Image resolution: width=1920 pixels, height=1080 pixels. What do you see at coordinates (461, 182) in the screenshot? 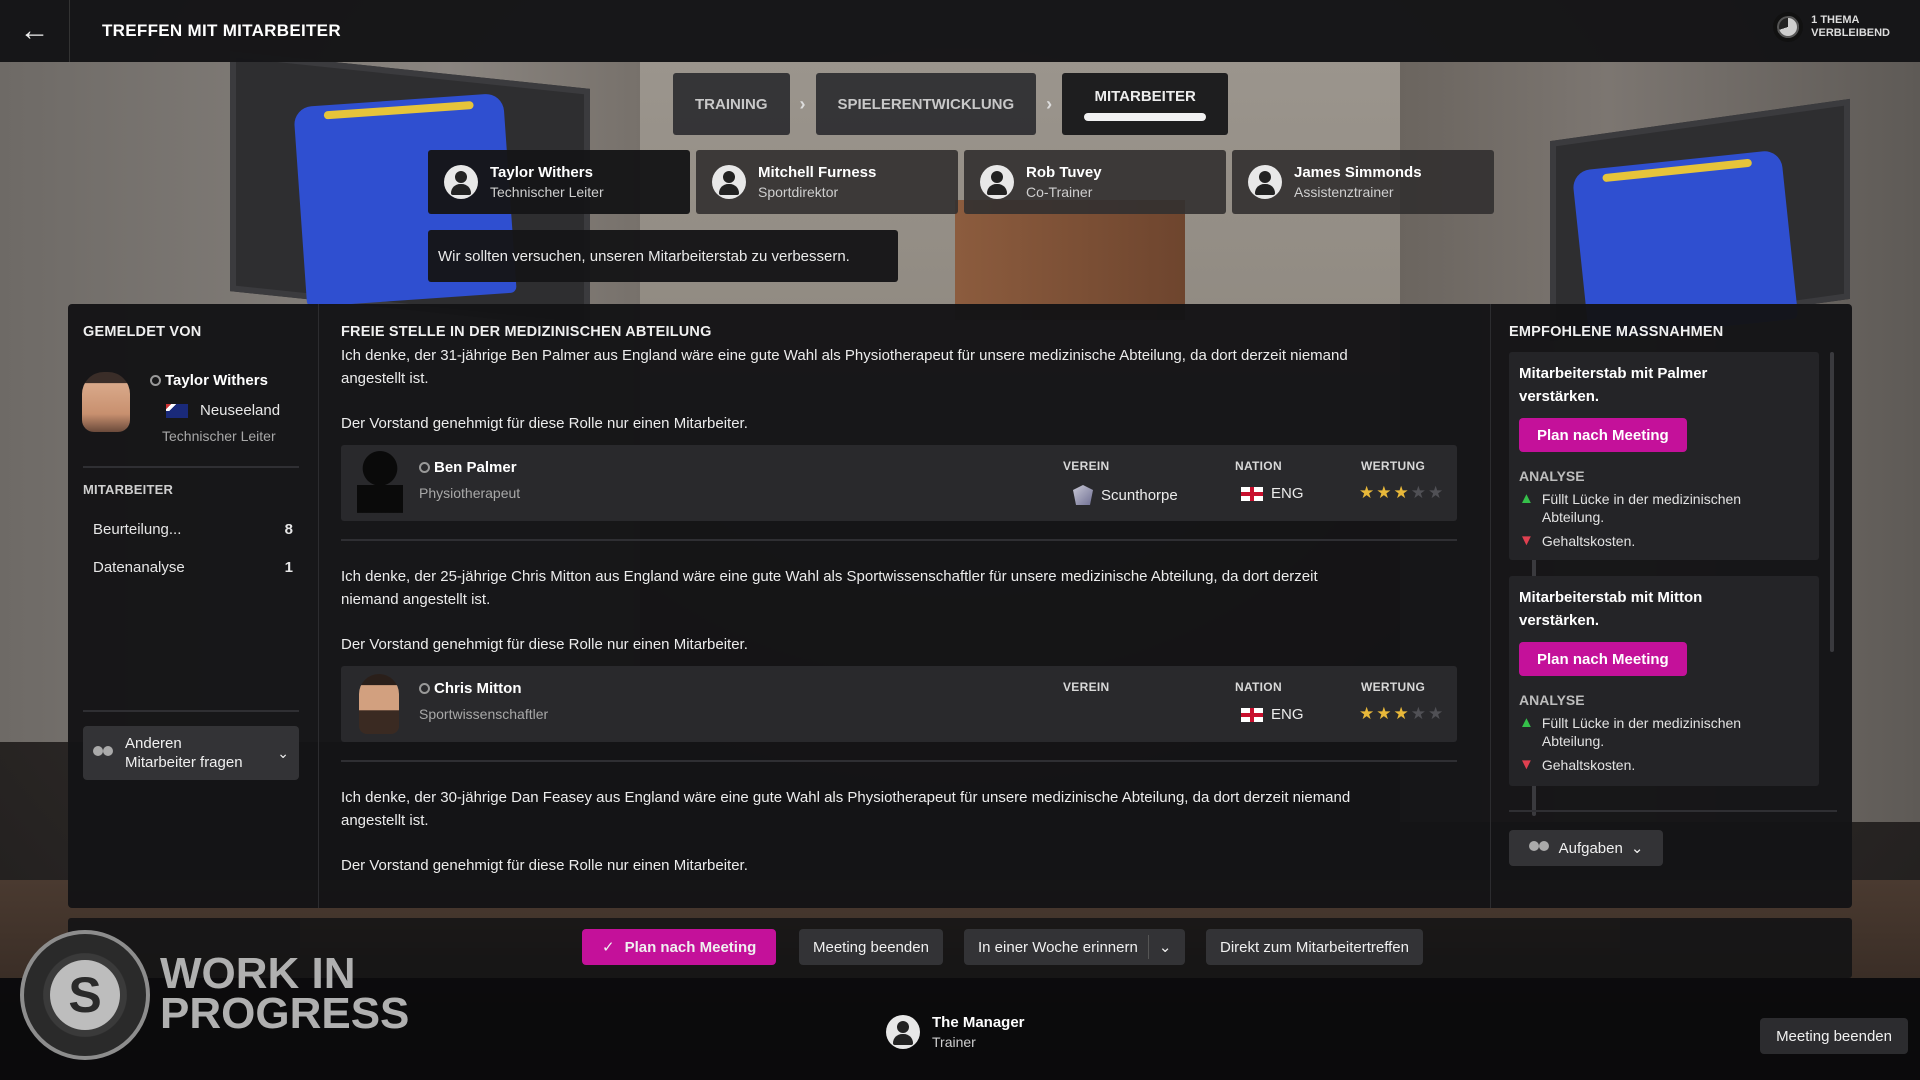
I see `person-icon` at bounding box center [461, 182].